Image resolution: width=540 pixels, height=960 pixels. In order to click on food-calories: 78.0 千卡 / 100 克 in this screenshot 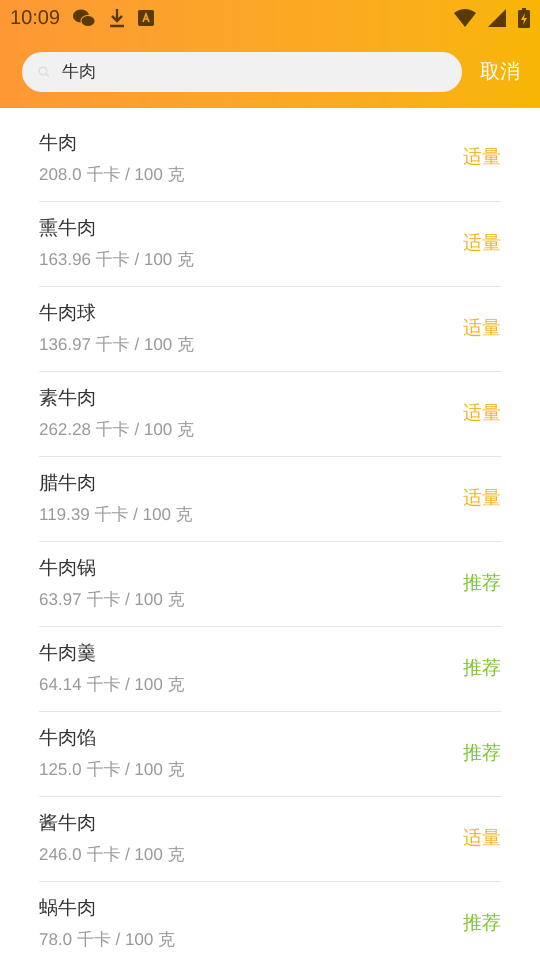, I will do `click(107, 940)`.